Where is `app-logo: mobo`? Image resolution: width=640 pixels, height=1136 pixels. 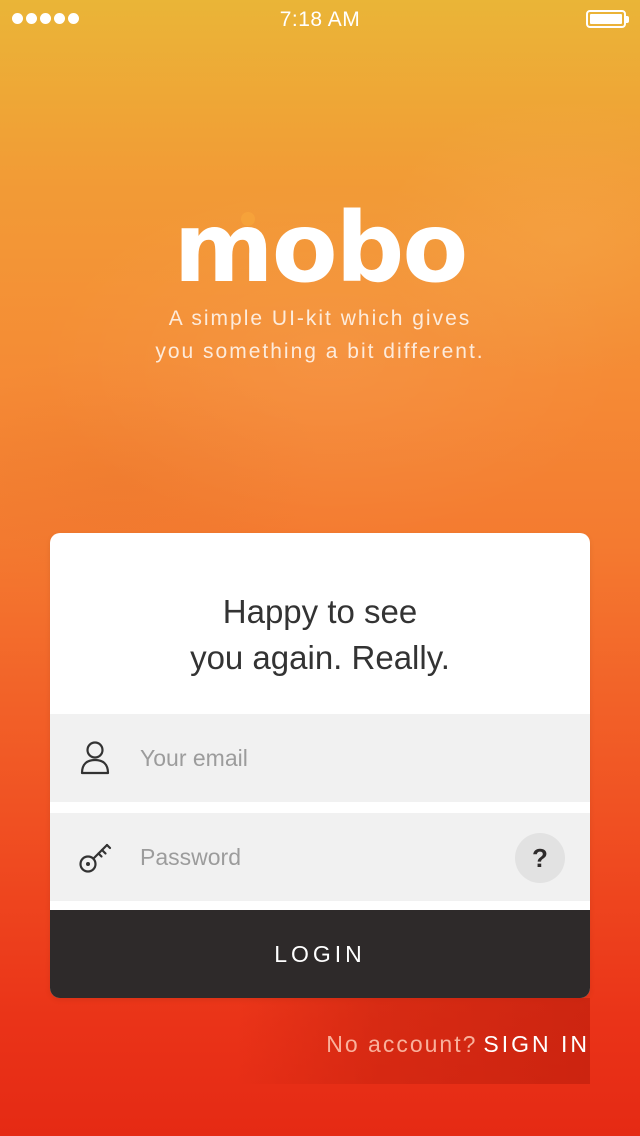
app-logo: mobo is located at coordinates (321, 248).